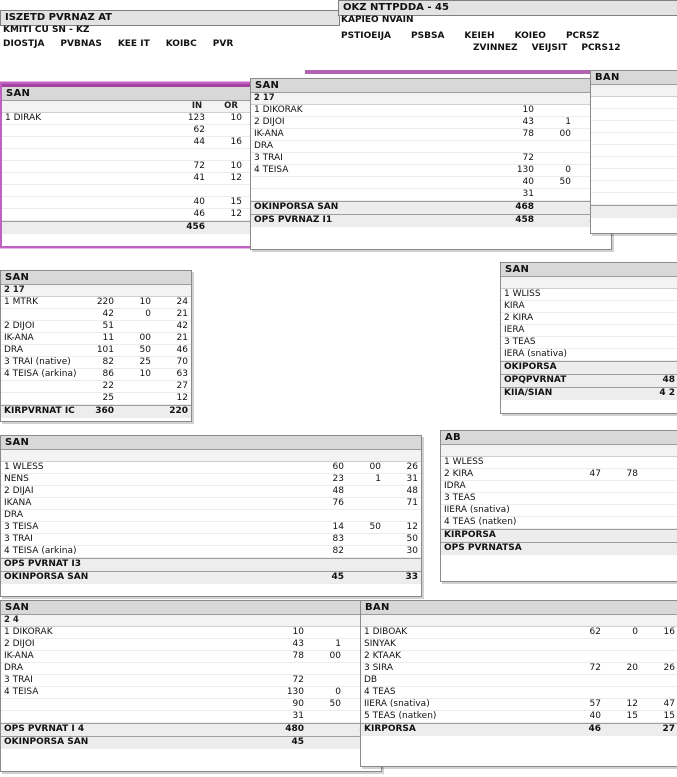 The image size is (677, 777). What do you see at coordinates (559, 523) in the screenshot?
I see `table-row: 4 TEAS (natken)` at bounding box center [559, 523].